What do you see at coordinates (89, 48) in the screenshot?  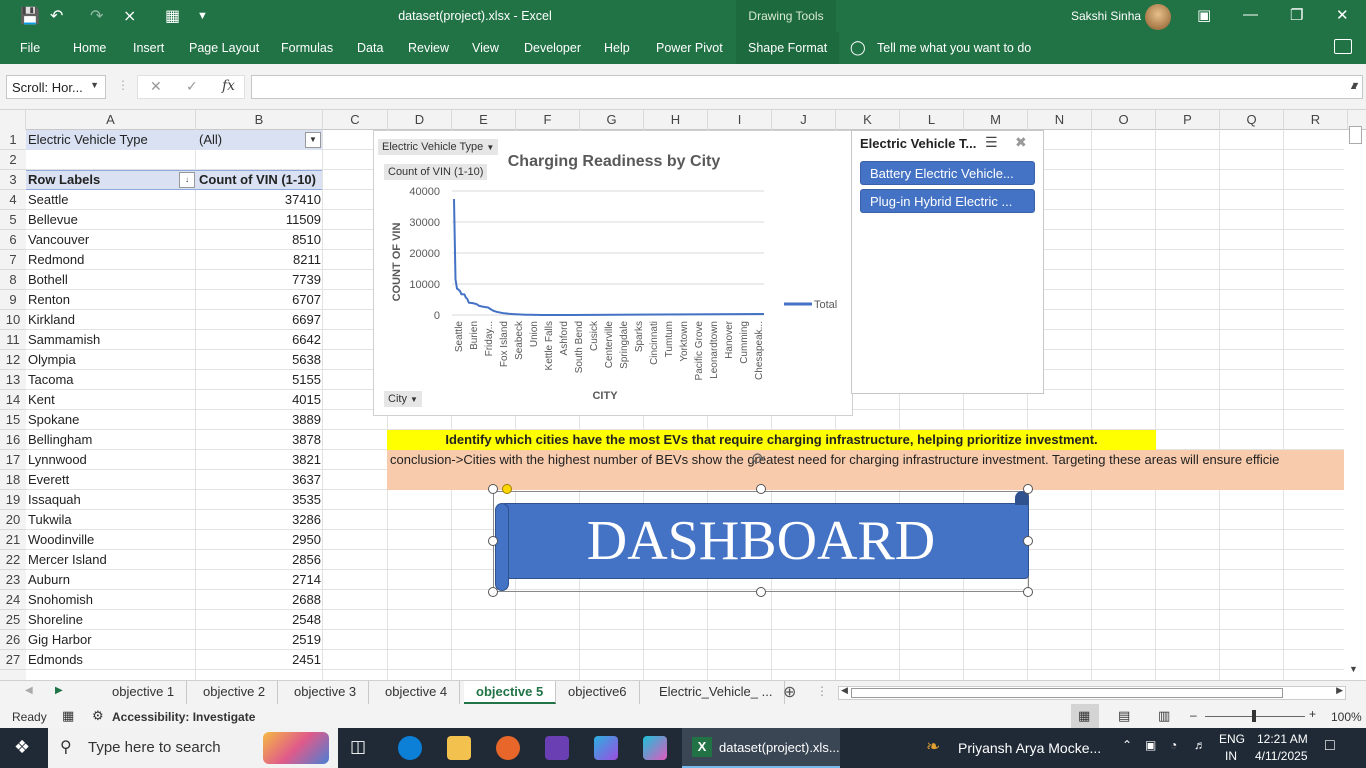 I see `tab-home: Home` at bounding box center [89, 48].